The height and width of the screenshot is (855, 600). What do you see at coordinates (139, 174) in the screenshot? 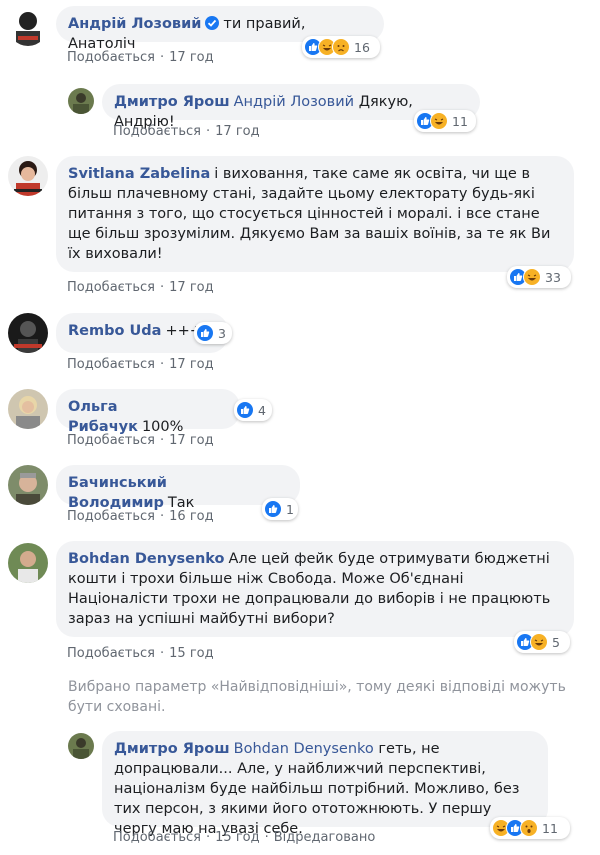
I see `author-link: Svitlana Zabelina` at bounding box center [139, 174].